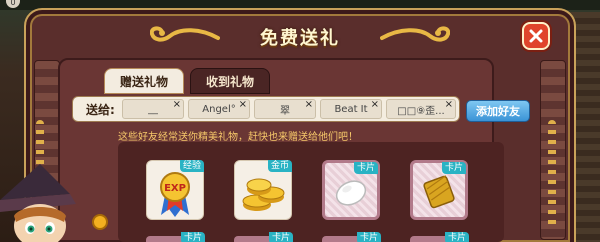 The width and height of the screenshot is (600, 242). Describe the element at coordinates (263, 190) in the screenshot. I see `gift-item-coins: 金币` at that location.